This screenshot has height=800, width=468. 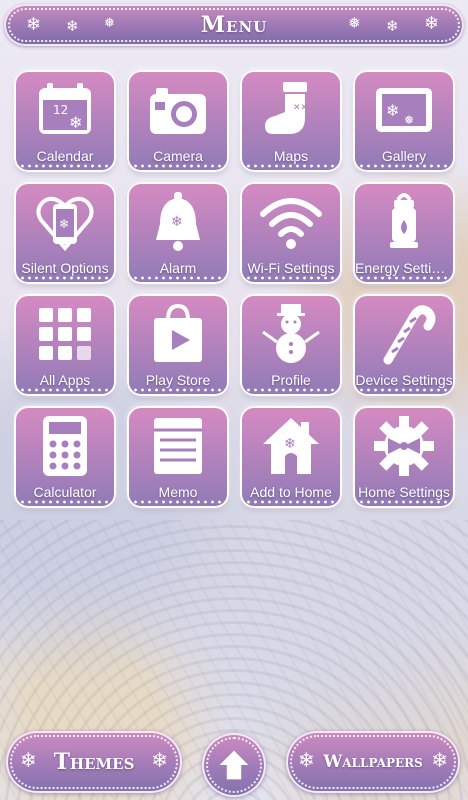 What do you see at coordinates (291, 156) in the screenshot?
I see `app-label: Maps` at bounding box center [291, 156].